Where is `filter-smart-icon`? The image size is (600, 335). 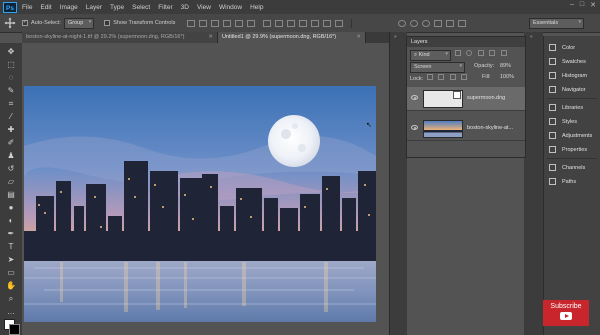 filter-smart-icon is located at coordinates (503, 53).